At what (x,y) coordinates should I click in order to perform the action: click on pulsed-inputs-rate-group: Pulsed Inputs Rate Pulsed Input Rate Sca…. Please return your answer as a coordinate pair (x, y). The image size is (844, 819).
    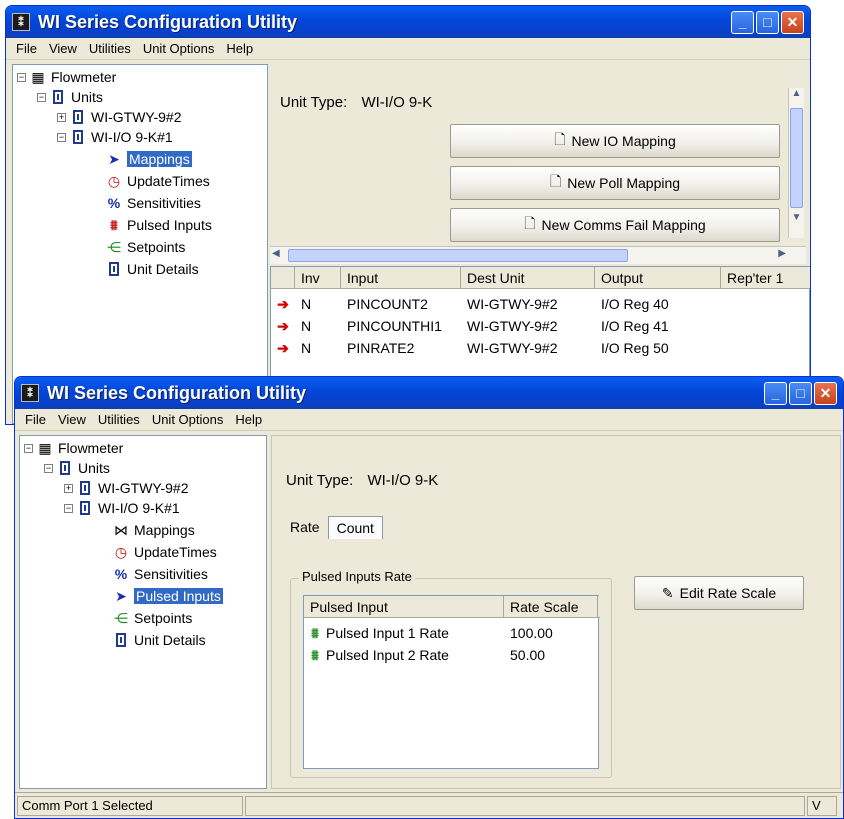
    Looking at the image, I should click on (451, 673).